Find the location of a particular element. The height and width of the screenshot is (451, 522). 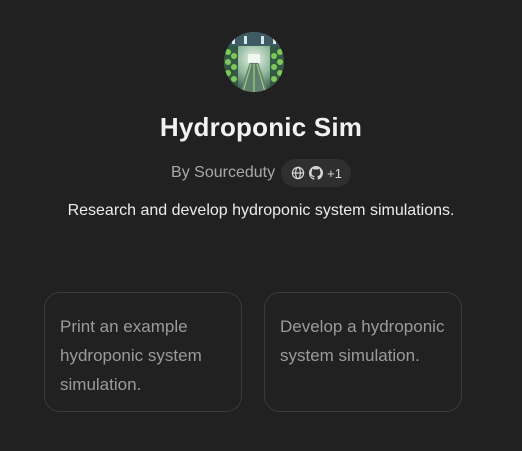

hydroponic-greenhouse-image is located at coordinates (254, 62).